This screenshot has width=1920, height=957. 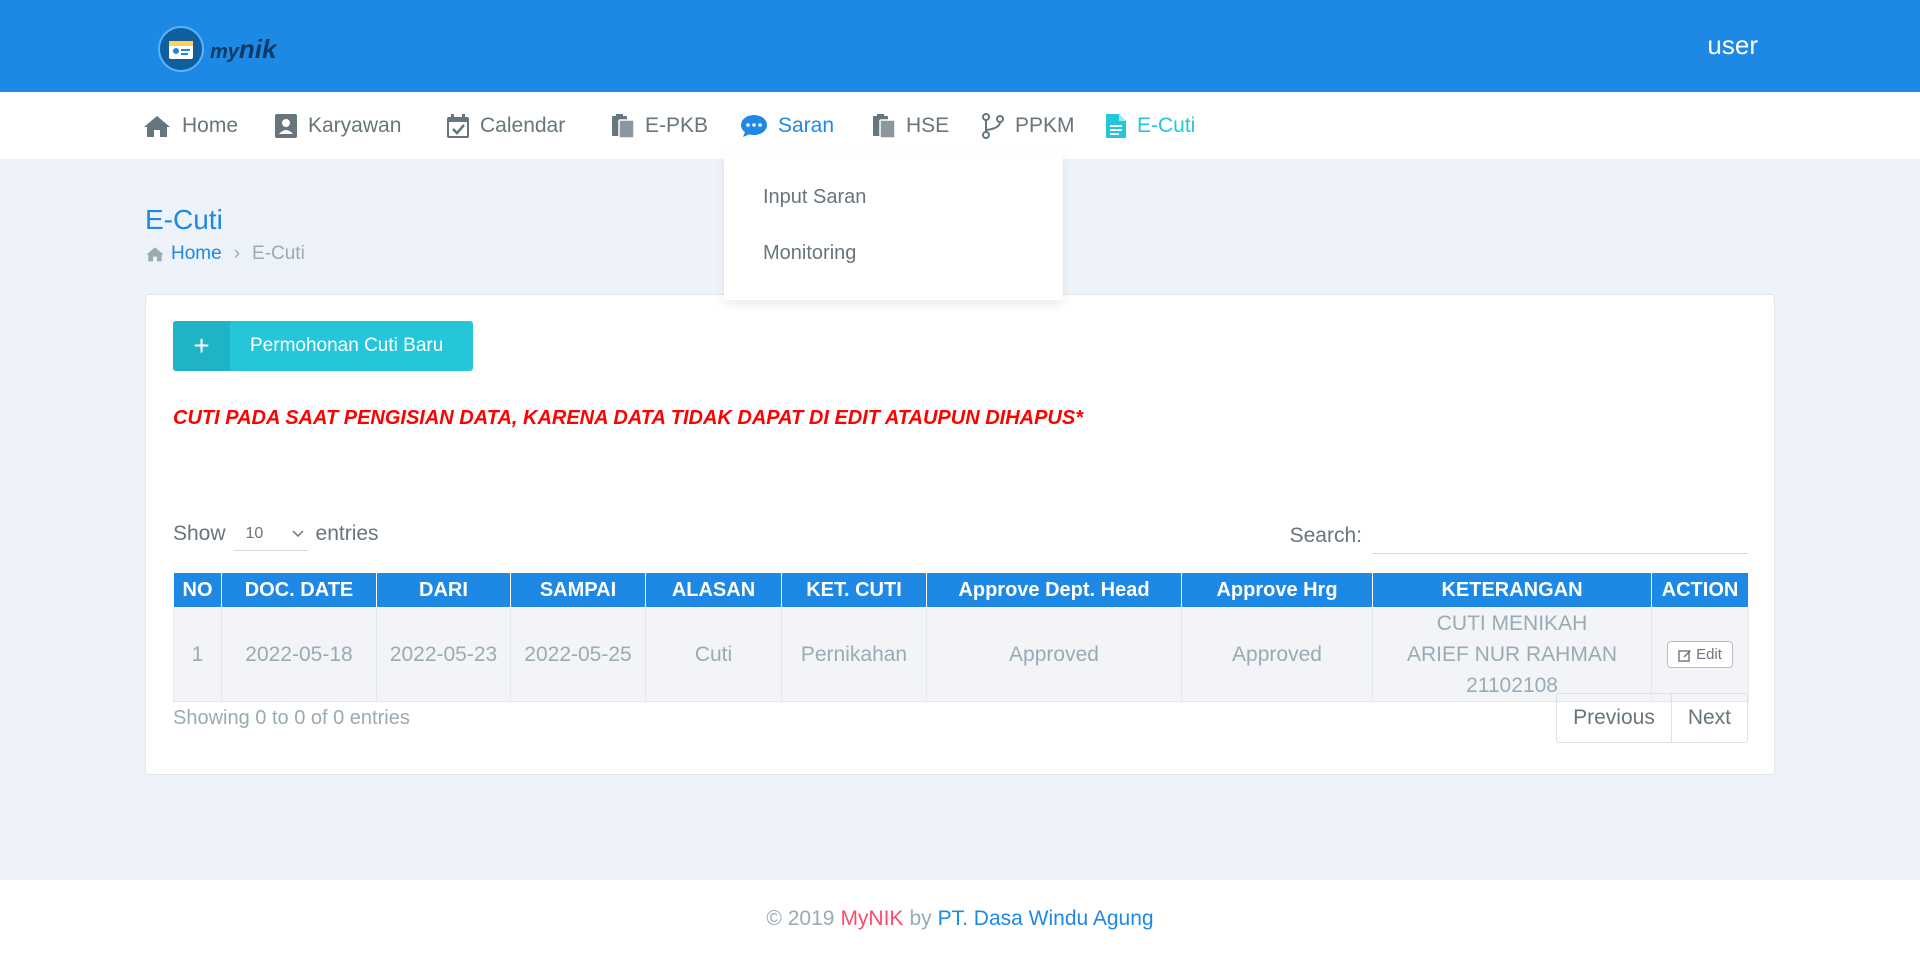 What do you see at coordinates (854, 654) in the screenshot?
I see `cell-ket-cuti: Pernikahan` at bounding box center [854, 654].